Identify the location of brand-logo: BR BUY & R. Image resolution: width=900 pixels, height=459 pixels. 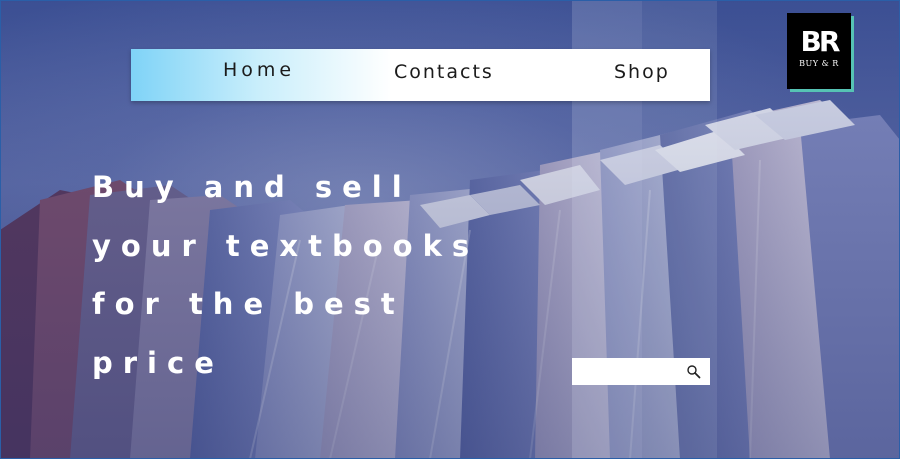
(819, 51).